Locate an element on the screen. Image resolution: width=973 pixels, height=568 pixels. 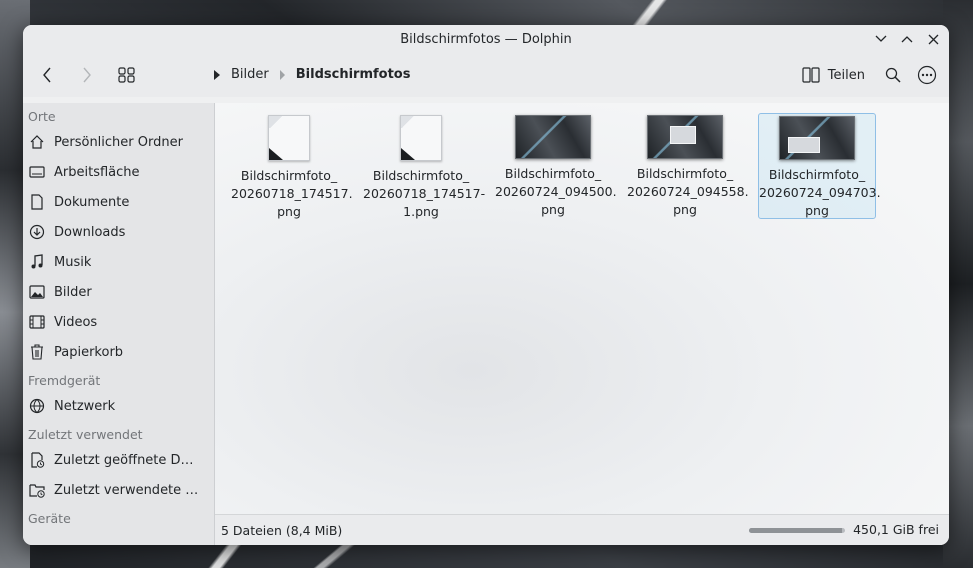
section-title-remote: Fremdgerät is located at coordinates (118, 381).